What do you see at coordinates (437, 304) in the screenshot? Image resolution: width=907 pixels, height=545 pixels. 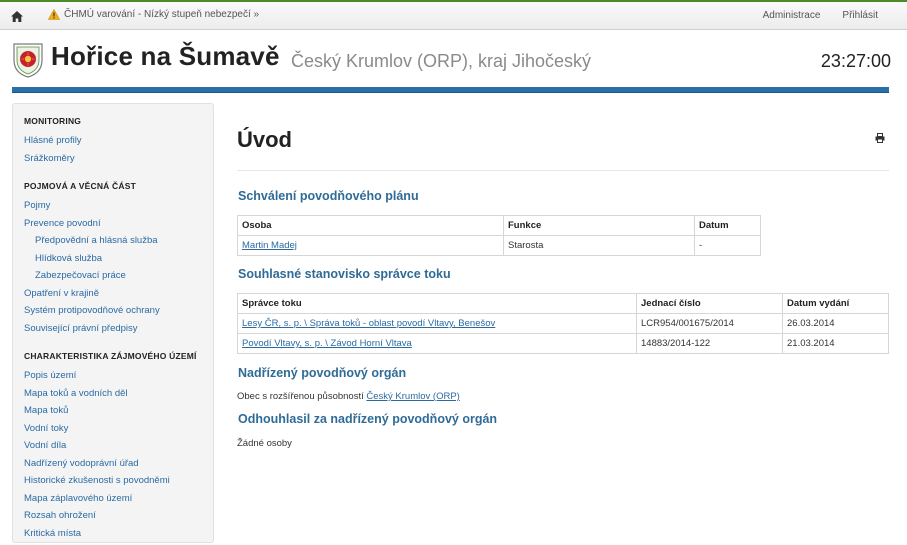 I see `col-spravce: Správce toku` at bounding box center [437, 304].